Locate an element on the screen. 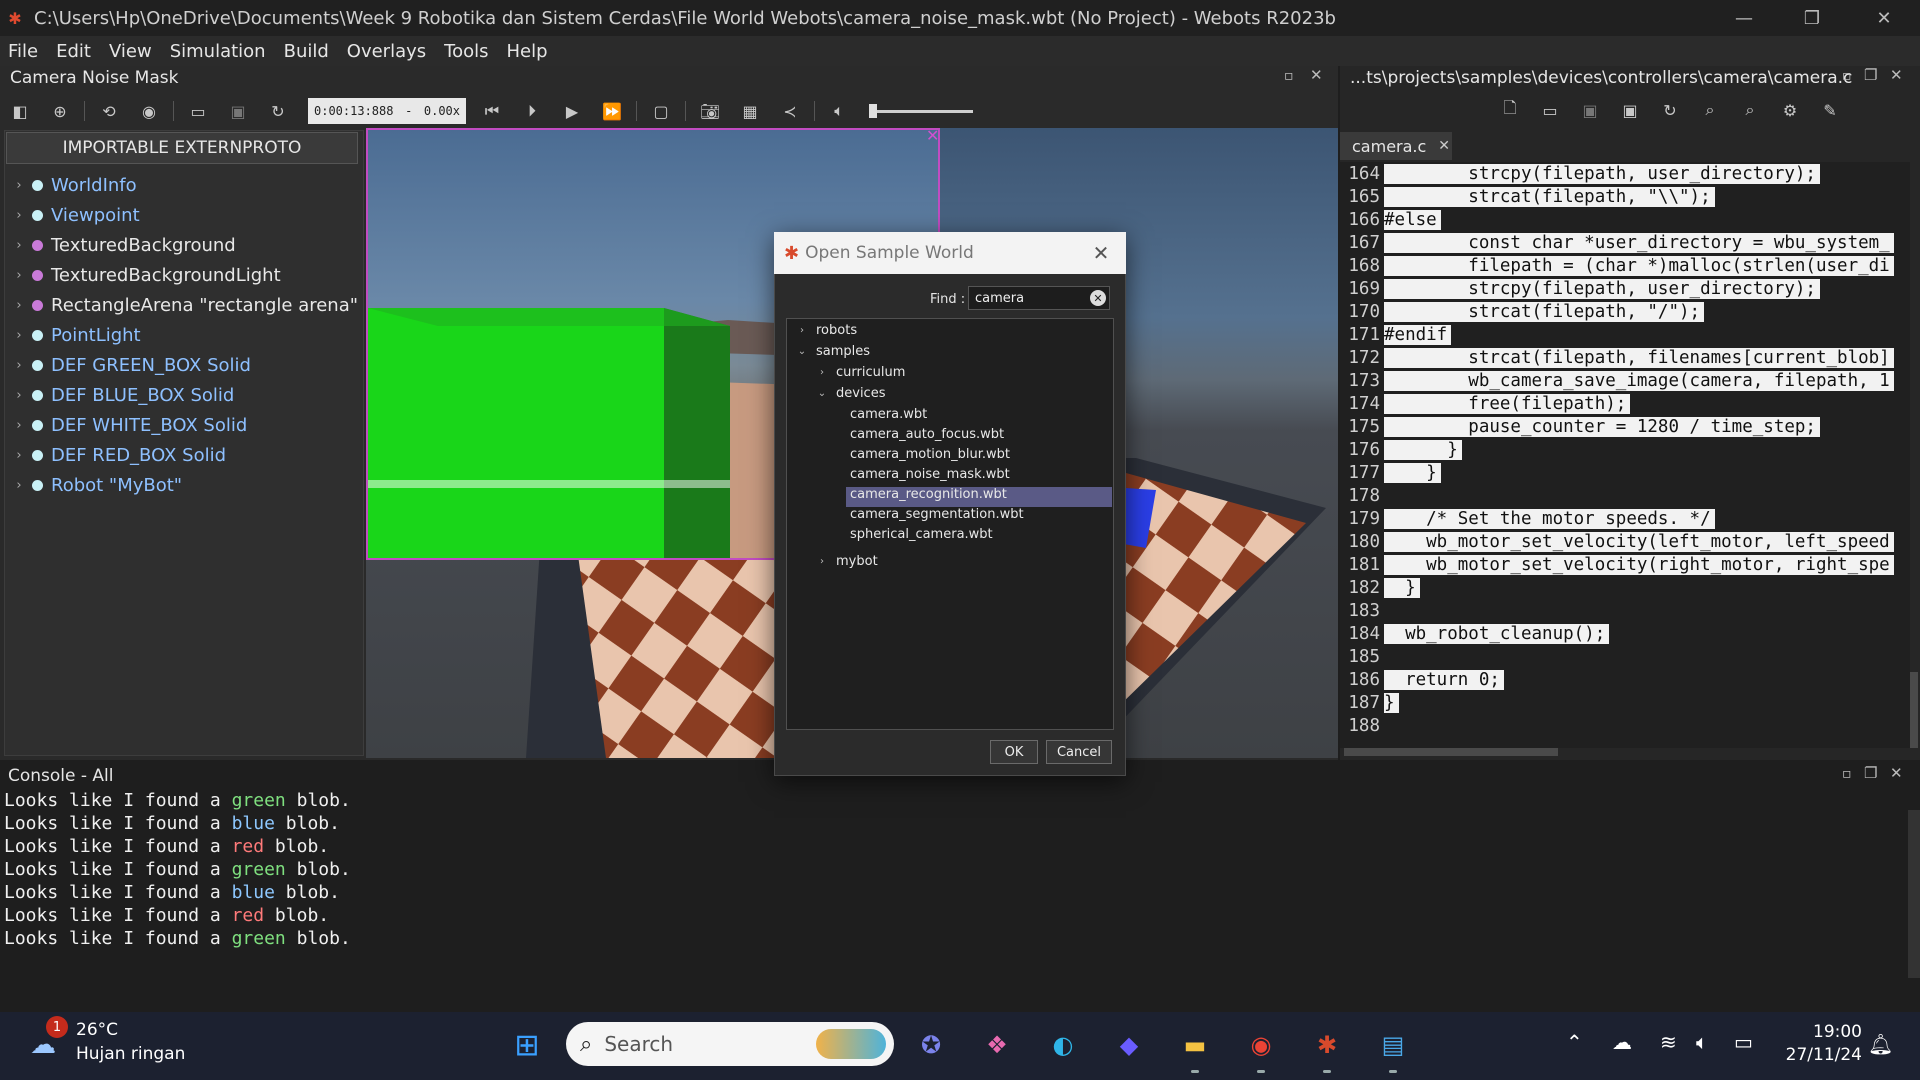 This screenshot has height=1080, width=1920. edge-icon: ◐ is located at coordinates (1063, 1045).